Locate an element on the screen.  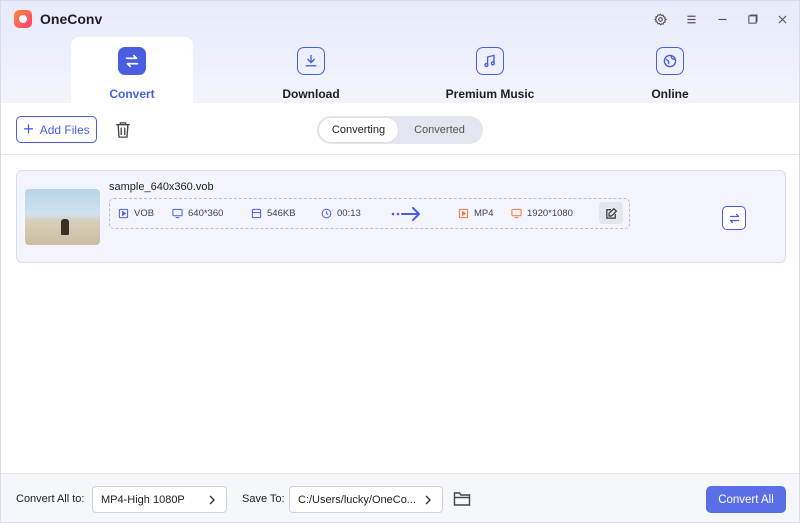
source-resolution: 640*360 is located at coordinates (197, 213).